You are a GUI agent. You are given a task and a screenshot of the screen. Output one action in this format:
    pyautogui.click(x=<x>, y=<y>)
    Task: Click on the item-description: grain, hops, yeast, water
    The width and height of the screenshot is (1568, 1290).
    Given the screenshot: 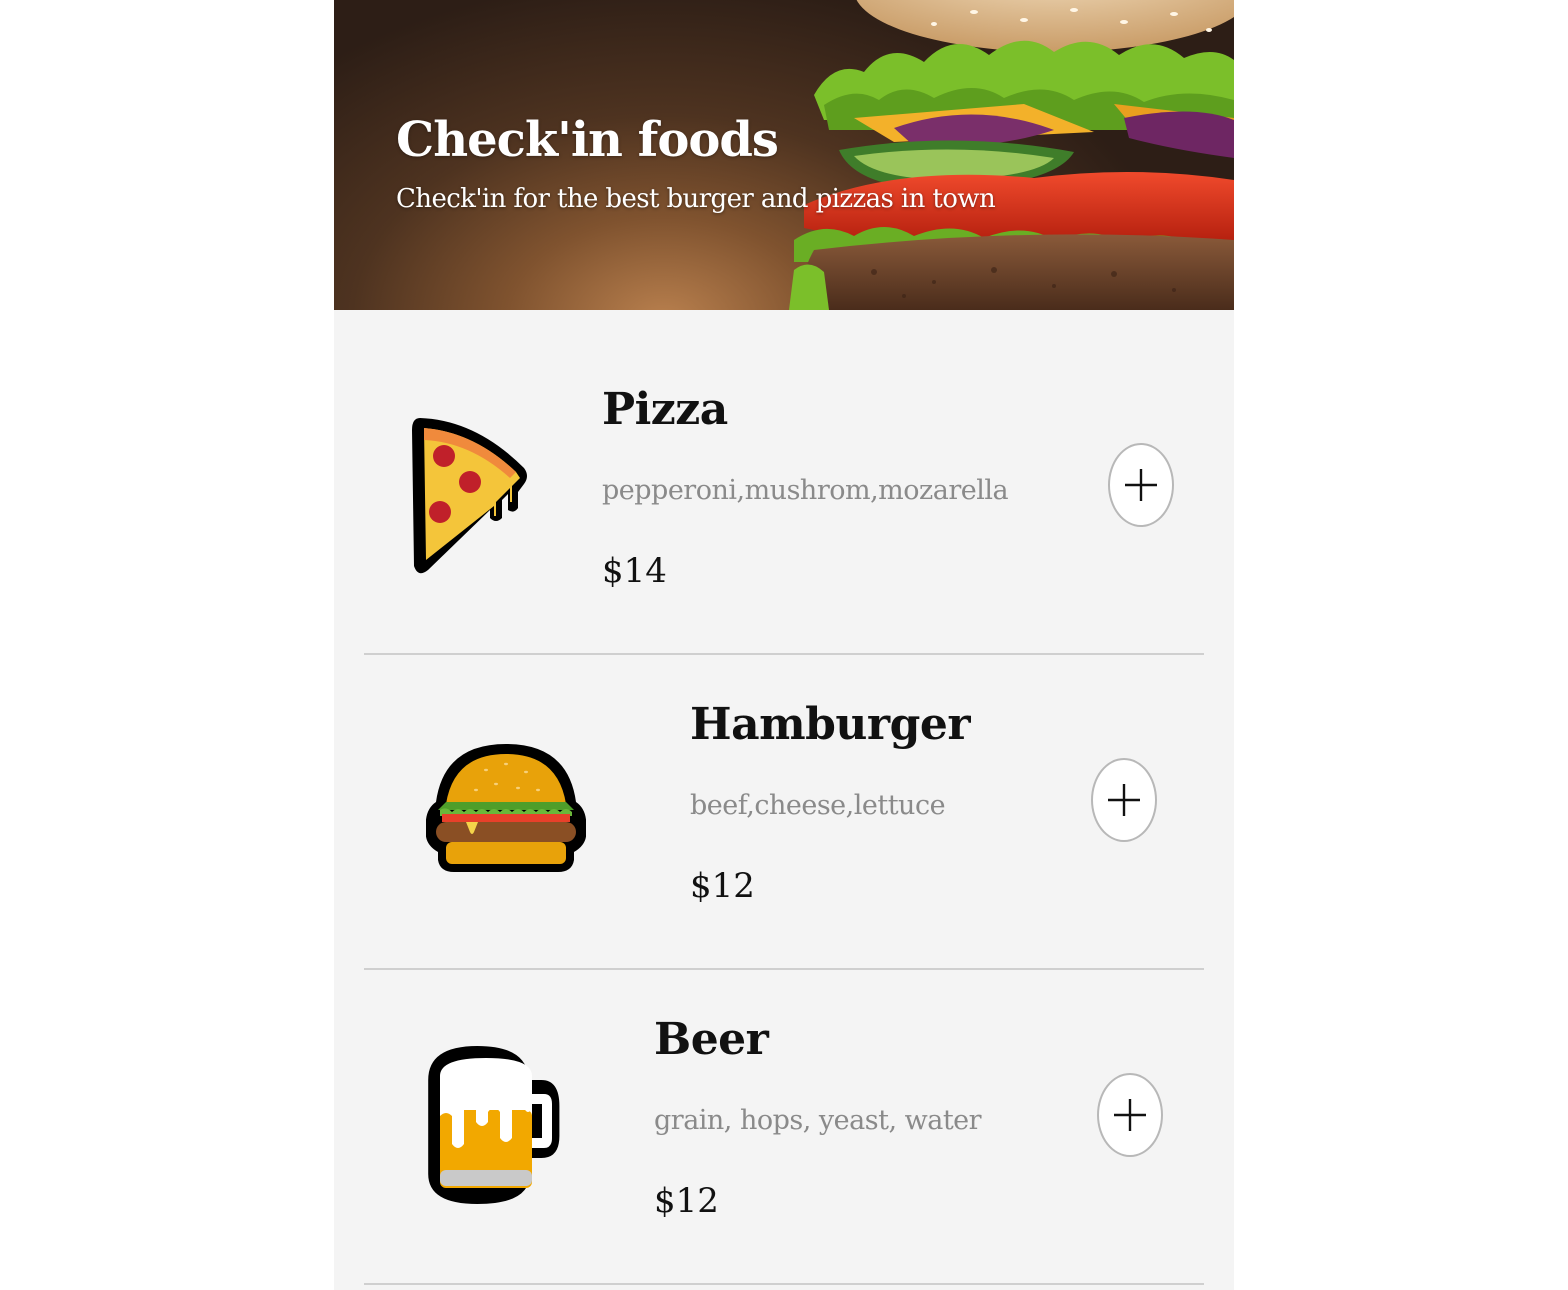 What is the action you would take?
    pyautogui.click(x=818, y=1120)
    